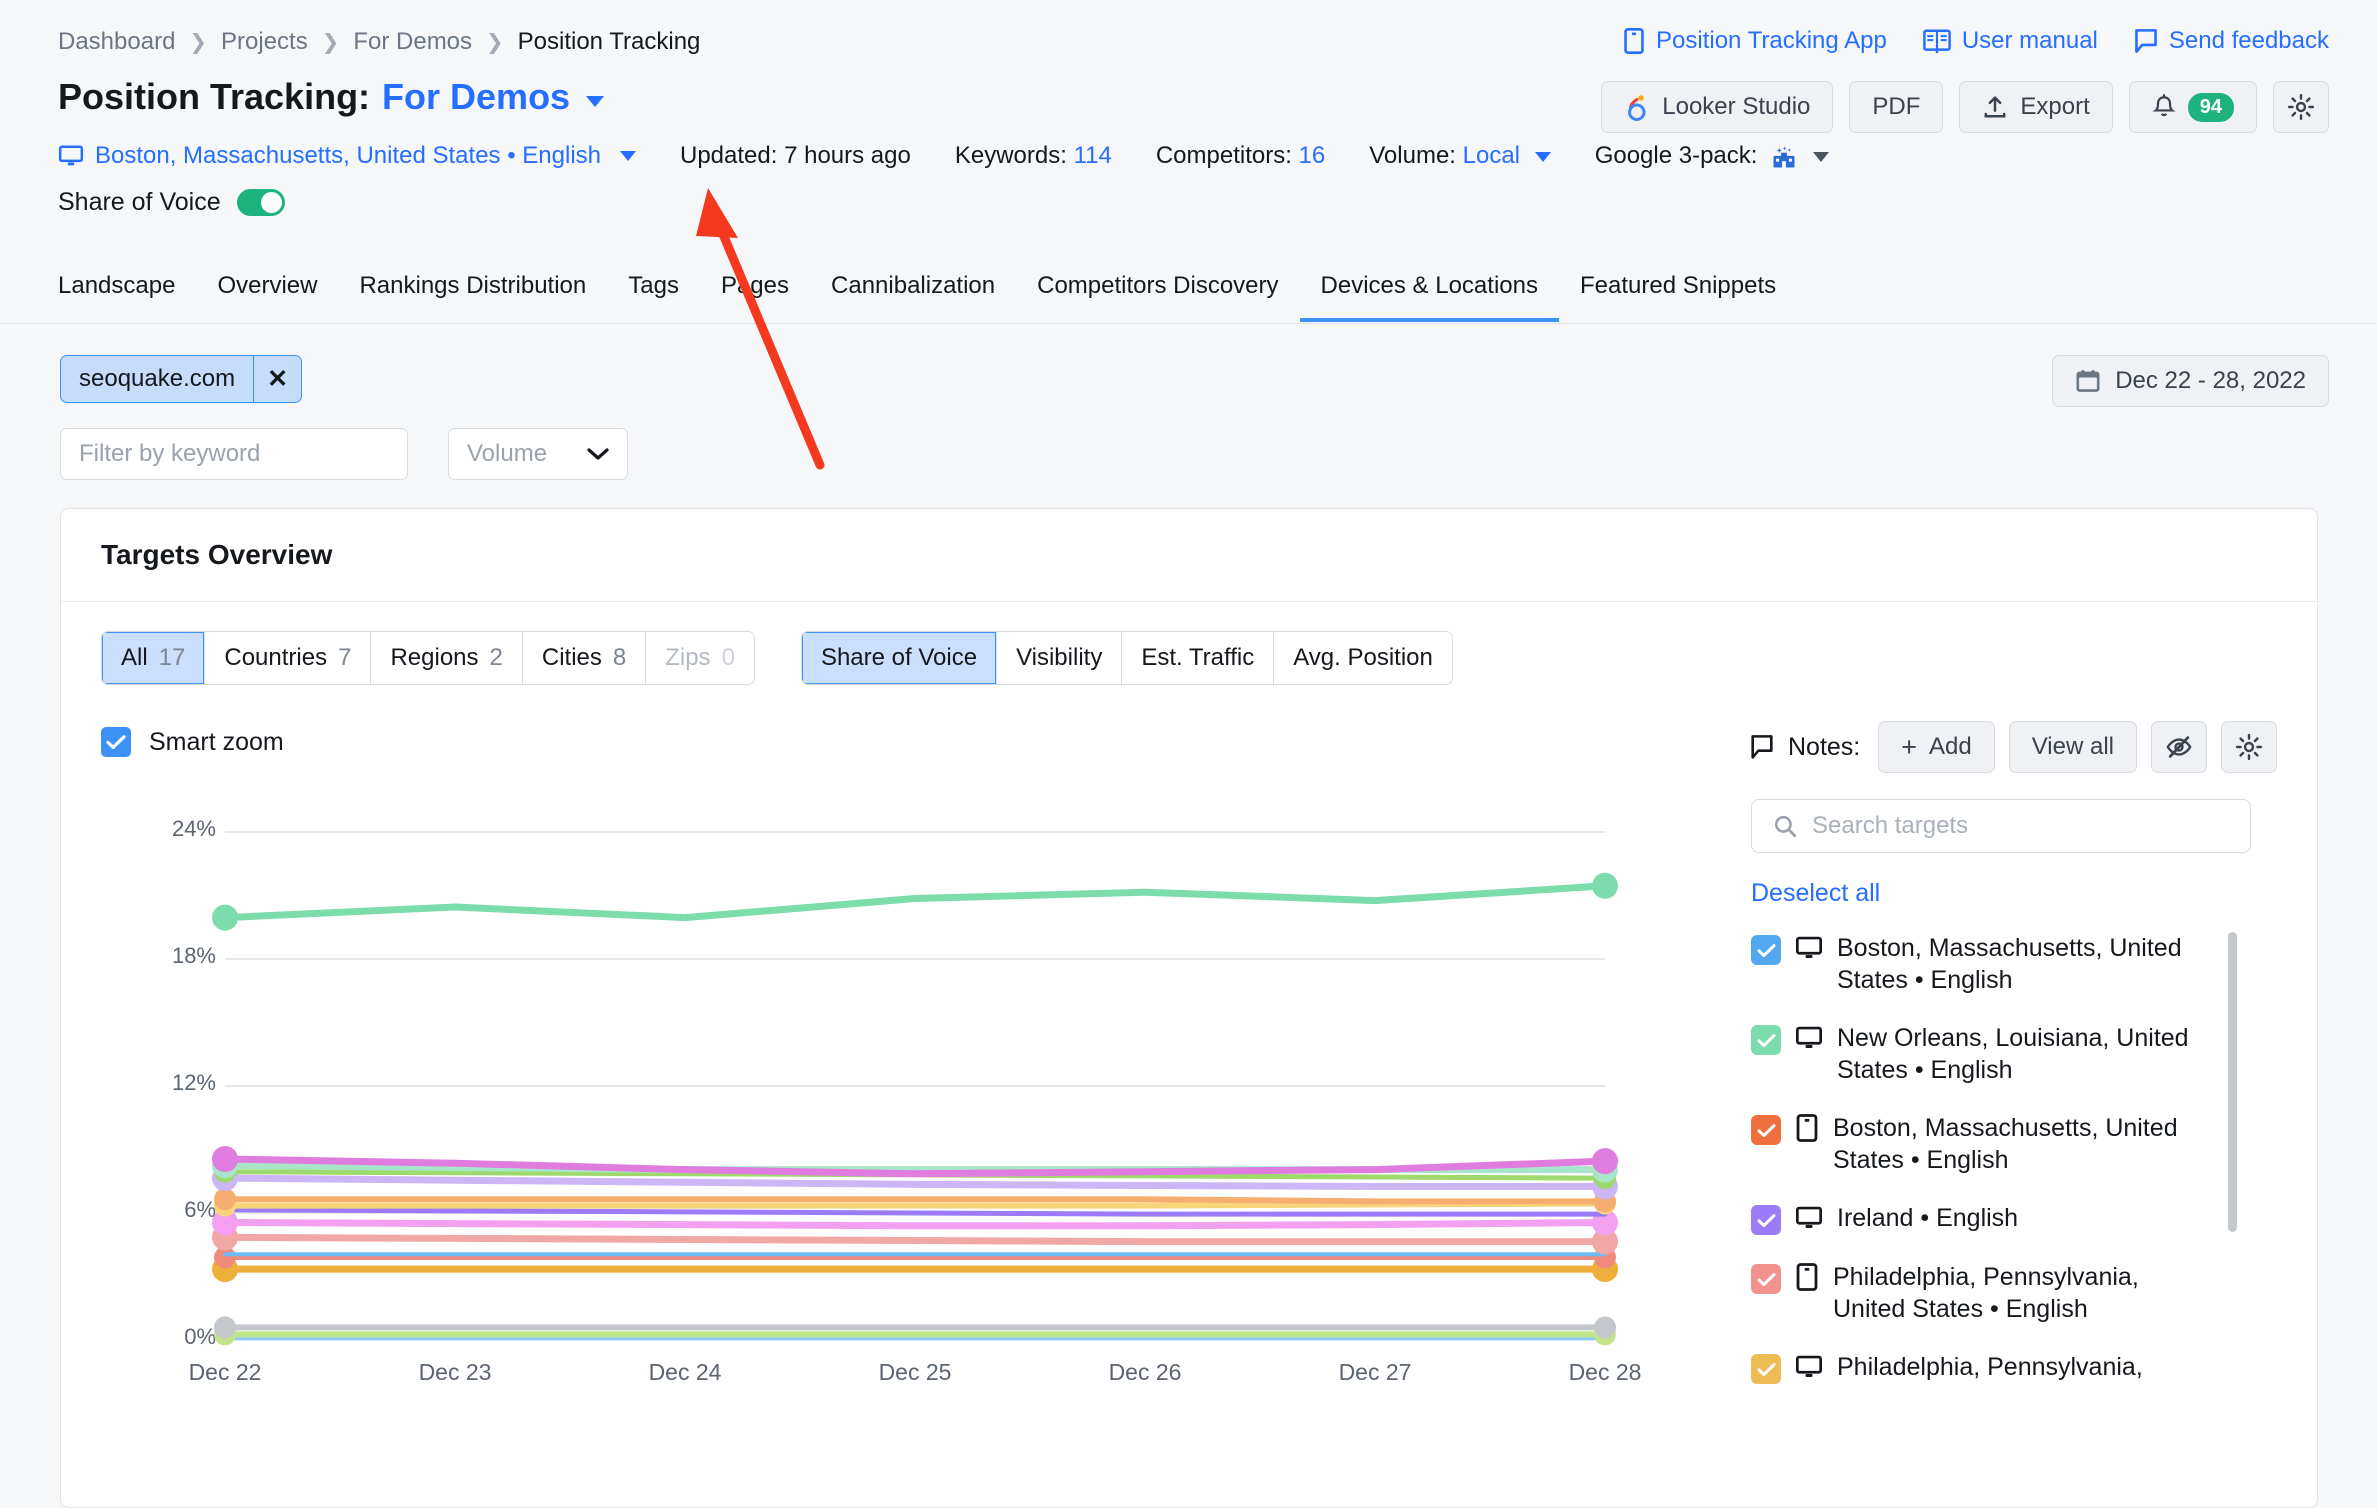 This screenshot has height=1508, width=2377. What do you see at coordinates (1815, 893) in the screenshot?
I see `deselect-all-link: Deselect all` at bounding box center [1815, 893].